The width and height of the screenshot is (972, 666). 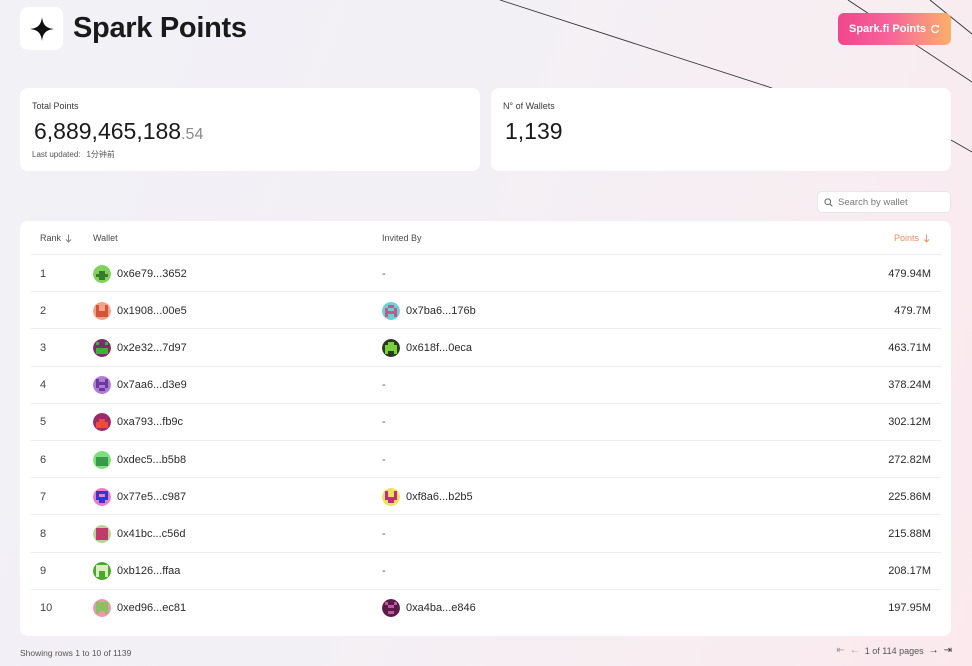 I want to click on invited-by-address: 0x7ba6...176b, so click(x=441, y=311).